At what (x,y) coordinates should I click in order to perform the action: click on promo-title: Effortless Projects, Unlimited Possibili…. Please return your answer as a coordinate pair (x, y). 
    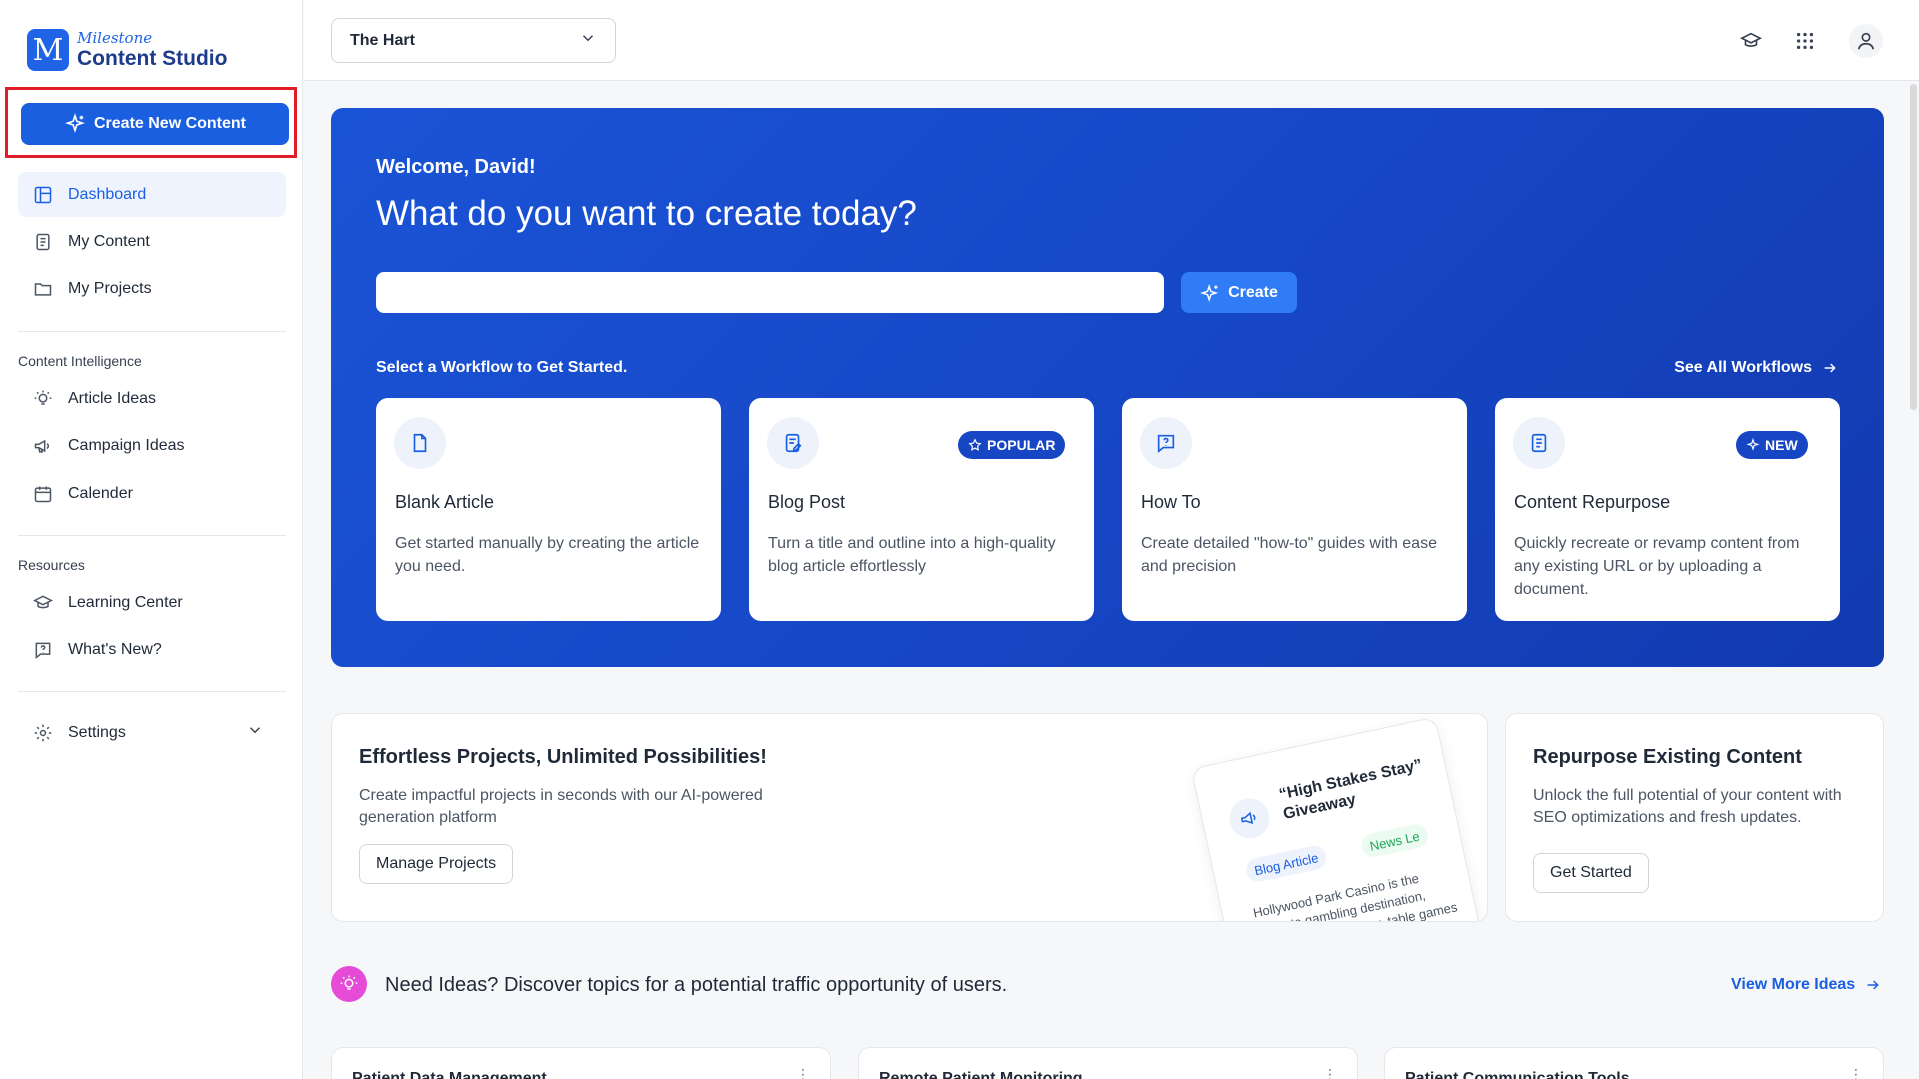
    Looking at the image, I should click on (563, 757).